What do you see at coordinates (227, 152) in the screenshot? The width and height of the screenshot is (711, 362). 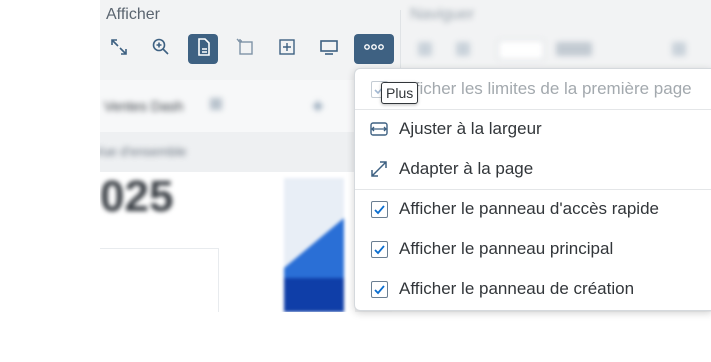 I see `document-subheader: Vue d'ensemble` at bounding box center [227, 152].